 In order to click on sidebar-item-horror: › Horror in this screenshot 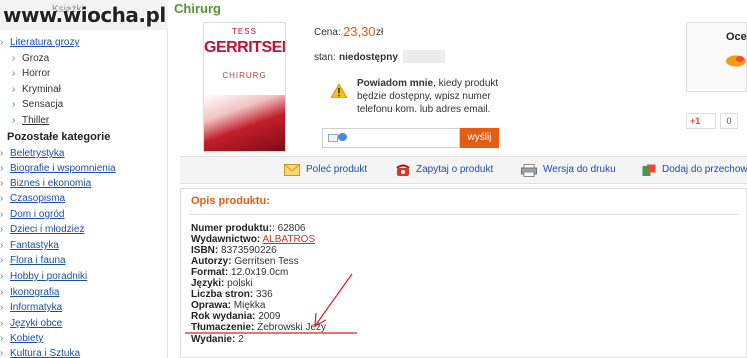, I will do `click(31, 74)`.